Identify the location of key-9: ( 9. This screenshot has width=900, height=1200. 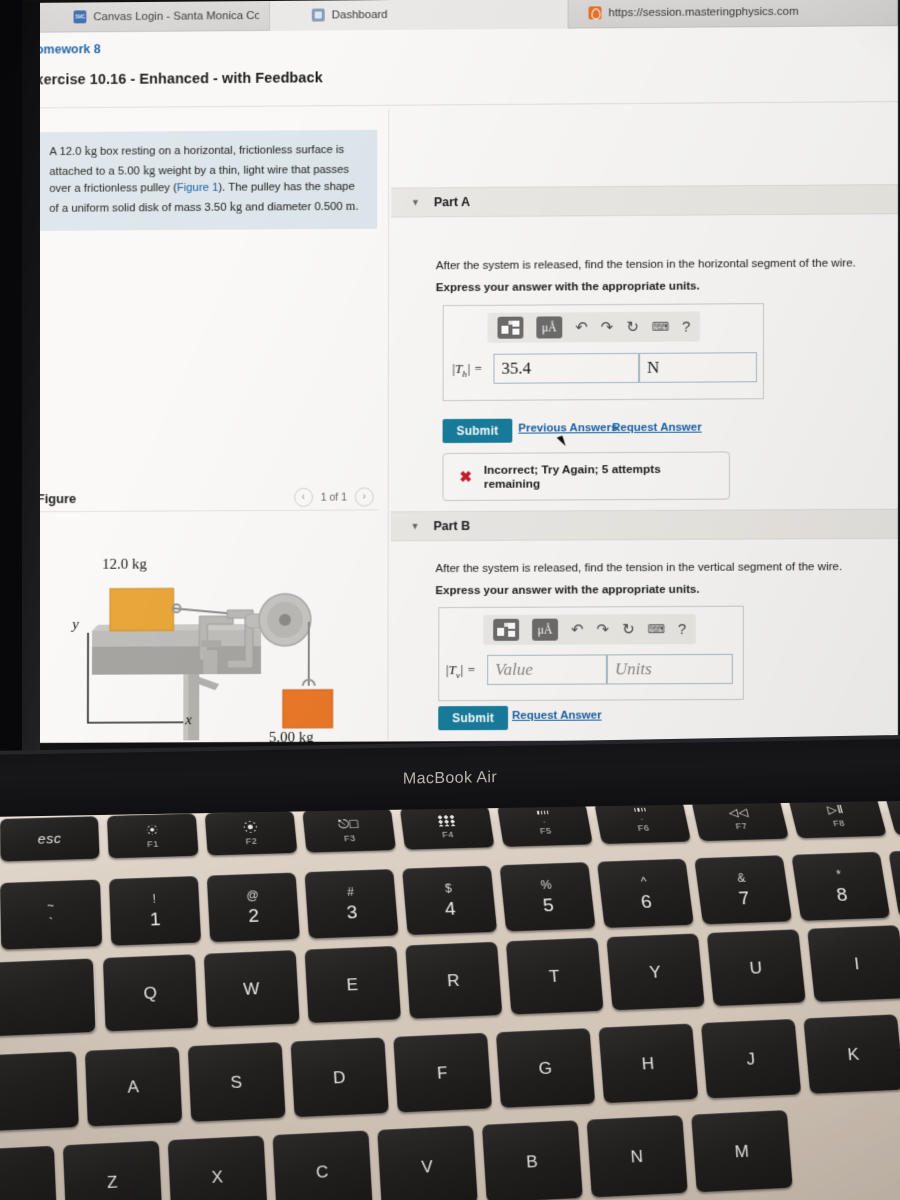
(894, 883).